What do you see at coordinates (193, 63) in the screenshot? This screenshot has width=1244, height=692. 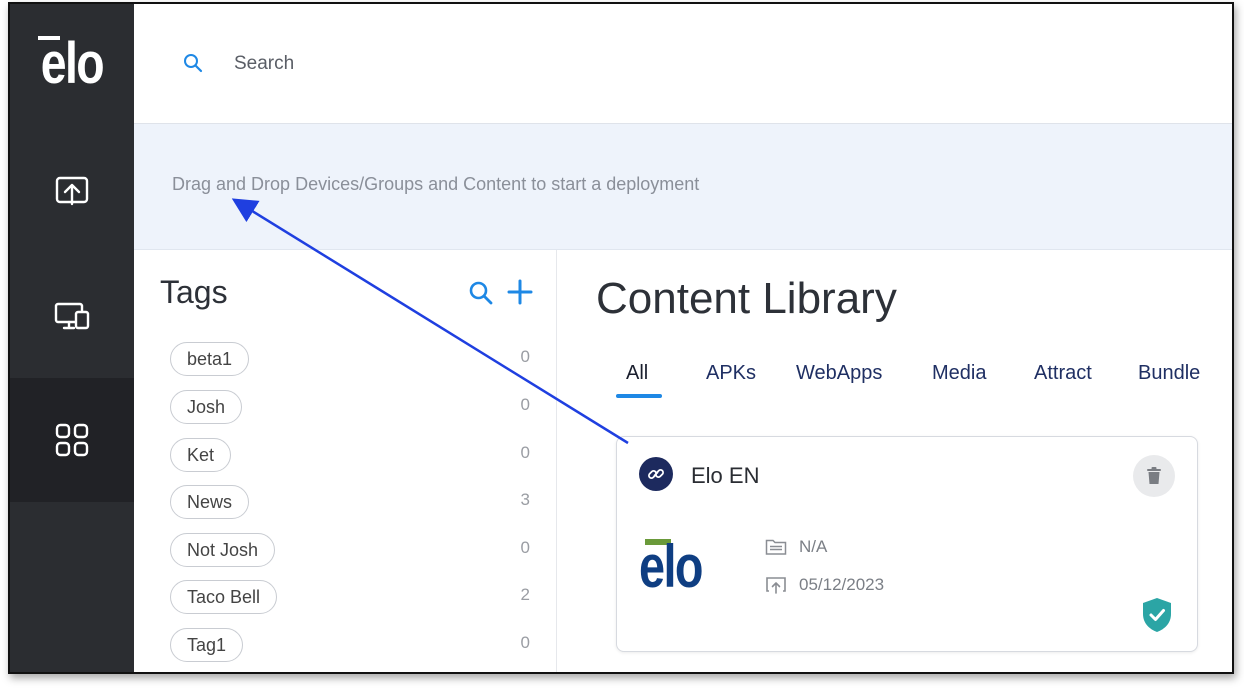 I see `search-icon` at bounding box center [193, 63].